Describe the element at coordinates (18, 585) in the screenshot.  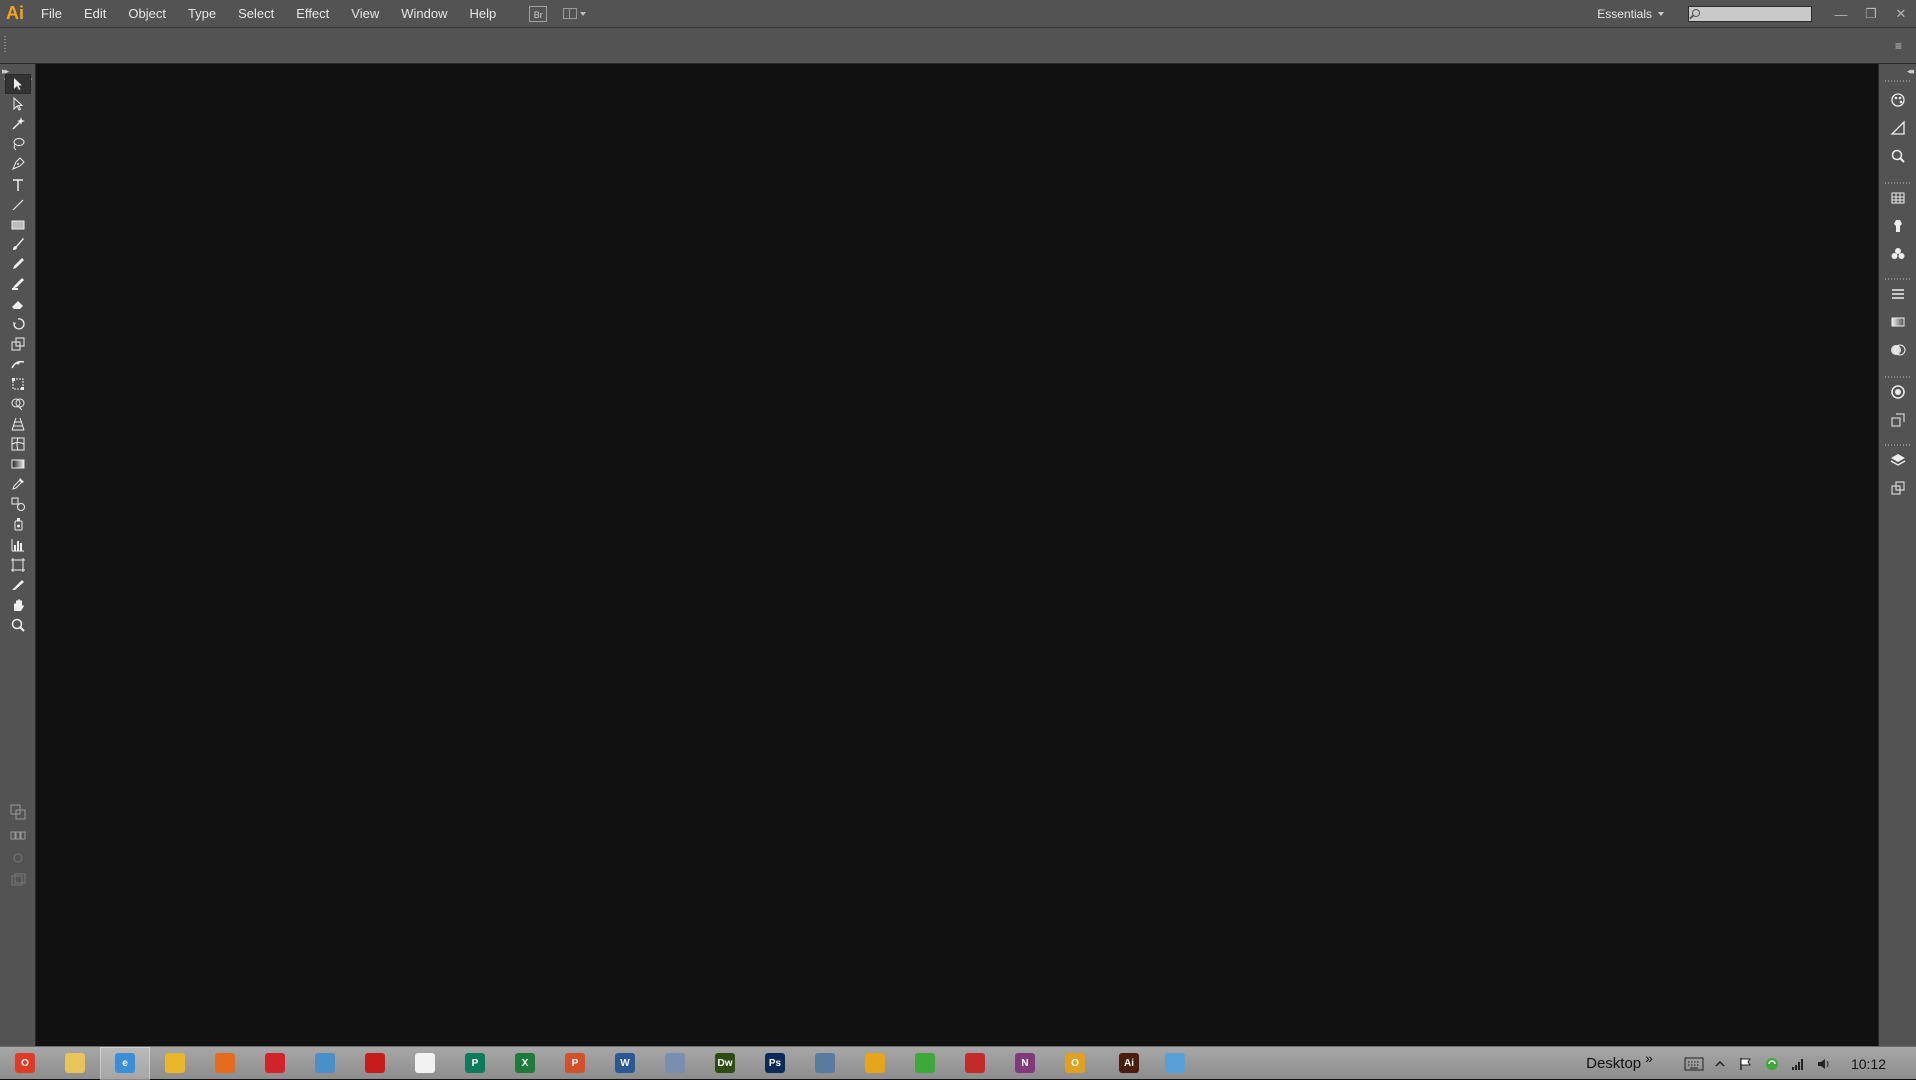
I see `slice-tool-button` at that location.